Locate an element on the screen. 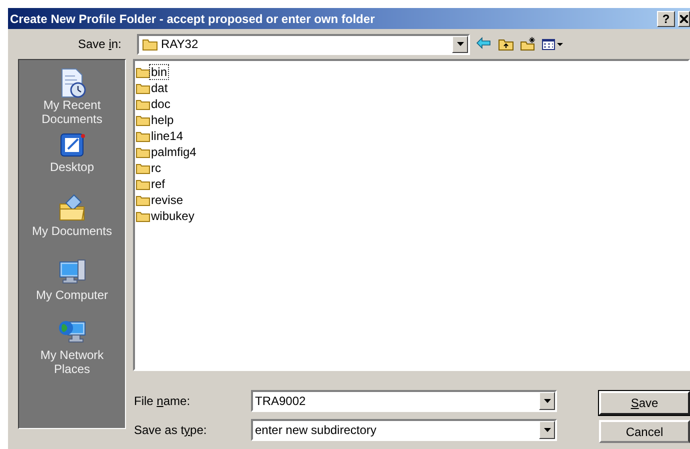  save-in-dropdown: RAY32 is located at coordinates (303, 44).